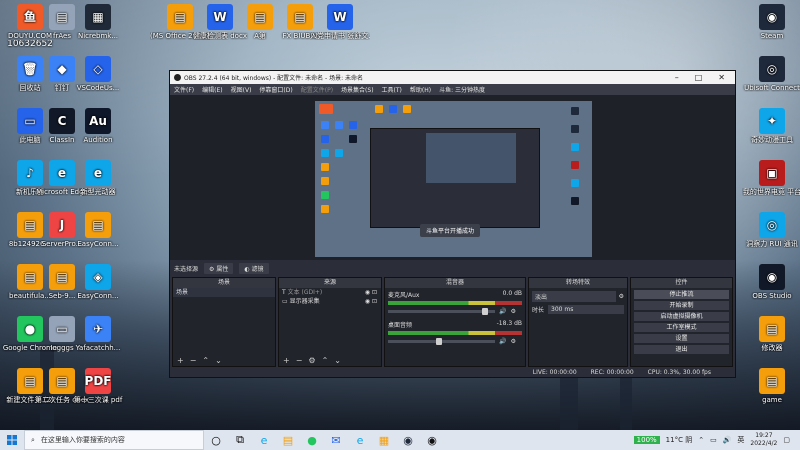  I want to click on desktop-icon: ▣ 我的世界电竞 平台, so click(771, 178).